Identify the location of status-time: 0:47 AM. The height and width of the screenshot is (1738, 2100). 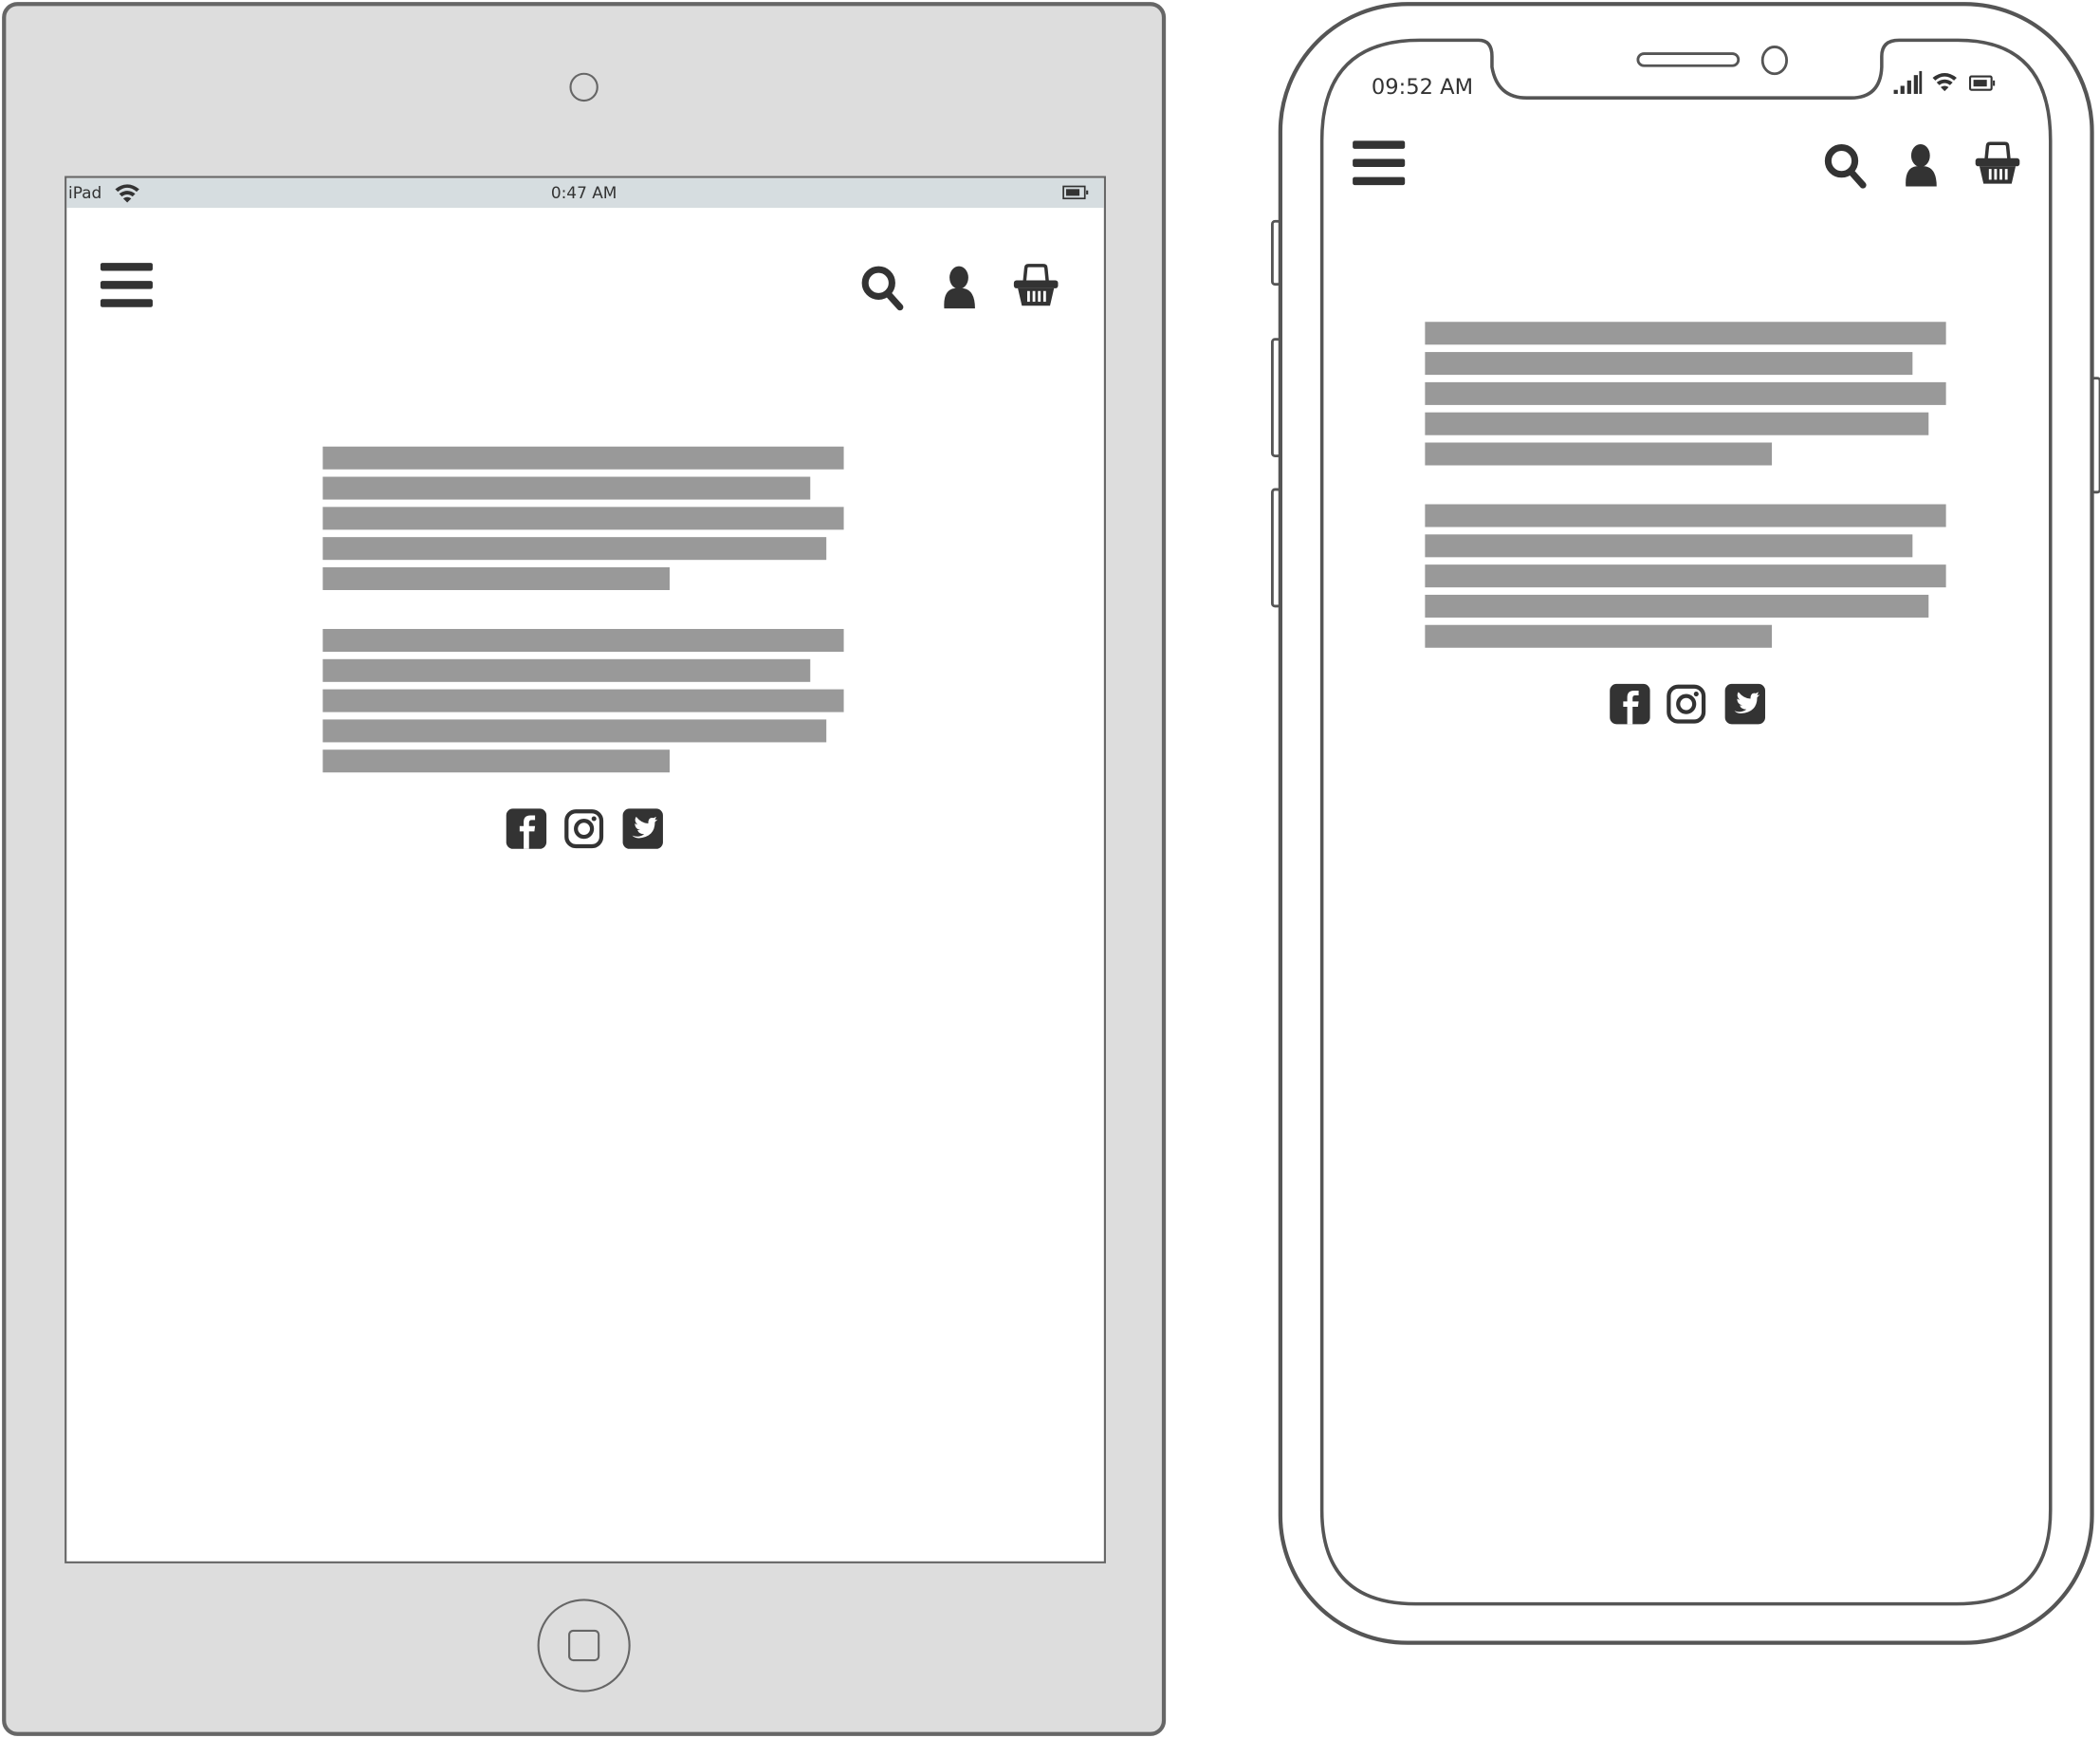
(584, 192).